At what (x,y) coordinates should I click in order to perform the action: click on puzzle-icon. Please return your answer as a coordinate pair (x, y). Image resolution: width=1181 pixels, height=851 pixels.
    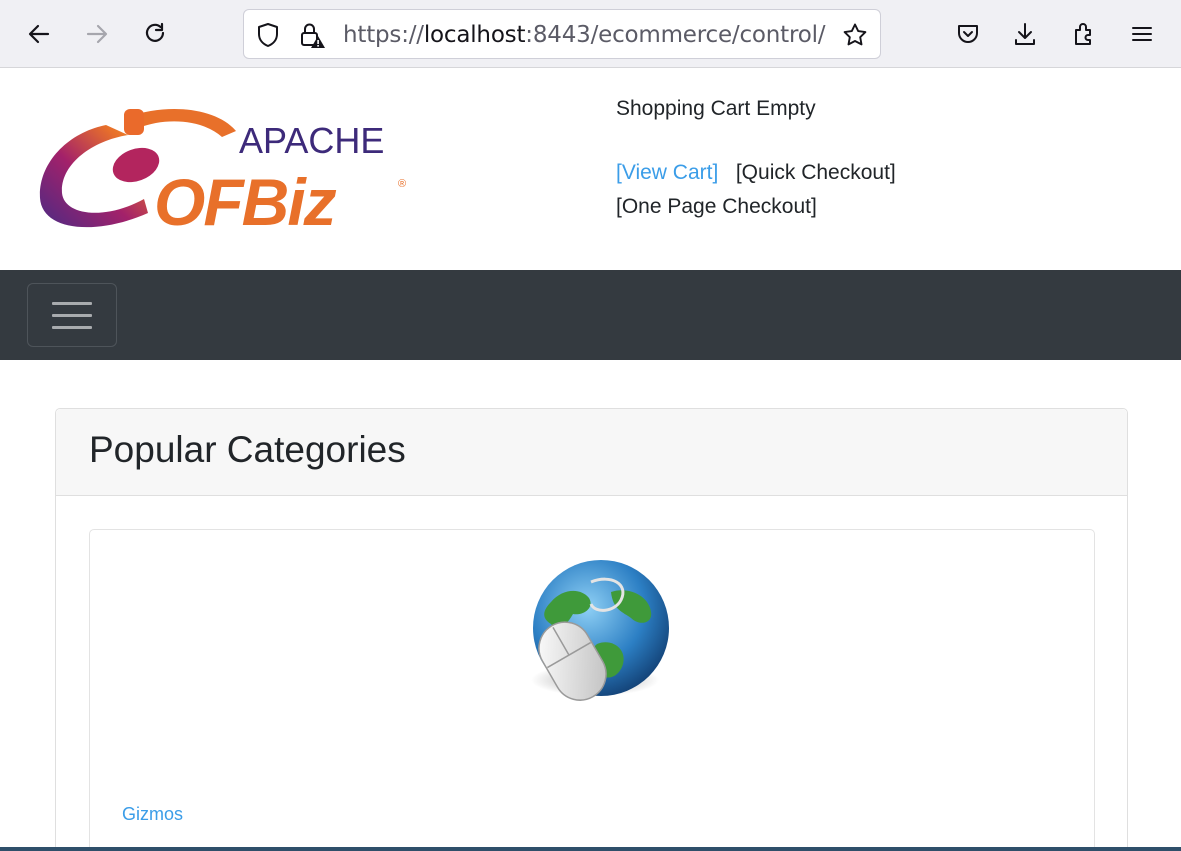
    Looking at the image, I should click on (1083, 34).